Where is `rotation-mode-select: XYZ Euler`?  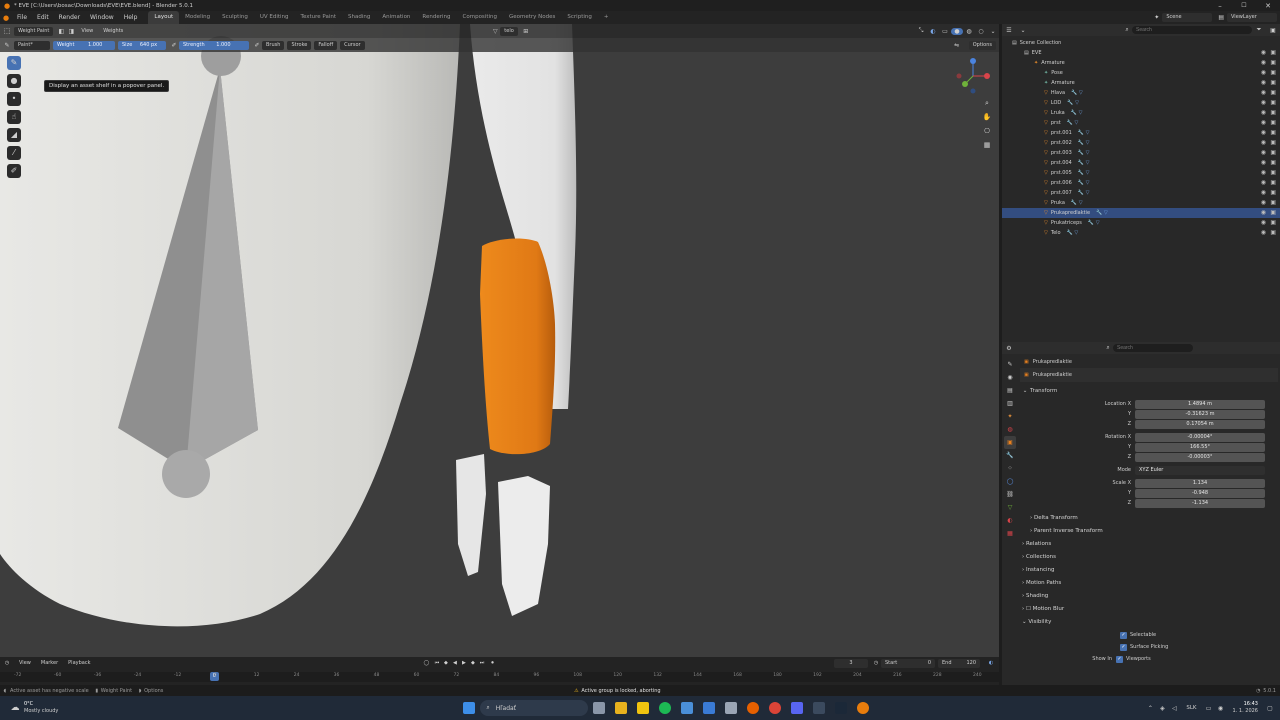 rotation-mode-select: XYZ Euler is located at coordinates (1200, 470).